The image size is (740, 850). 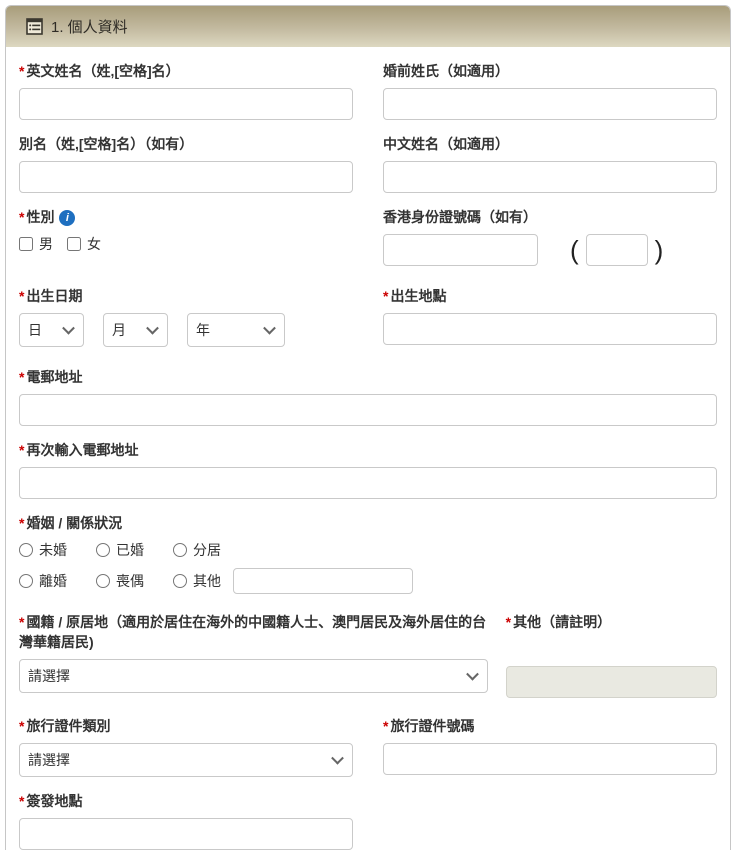 I want to click on marital-option-separated: 分居, so click(x=197, y=550).